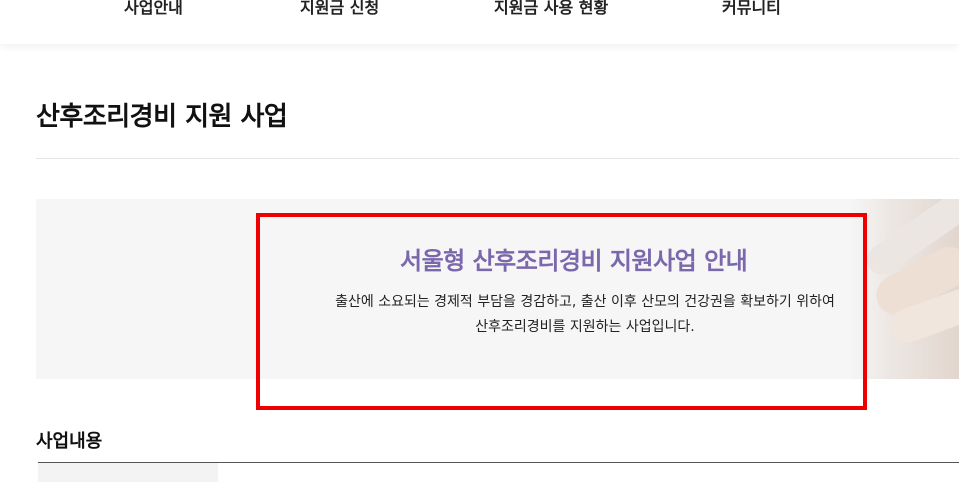 This screenshot has height=482, width=959. What do you see at coordinates (162, 117) in the screenshot?
I see `page-title: 산후조리경비 지원 사업` at bounding box center [162, 117].